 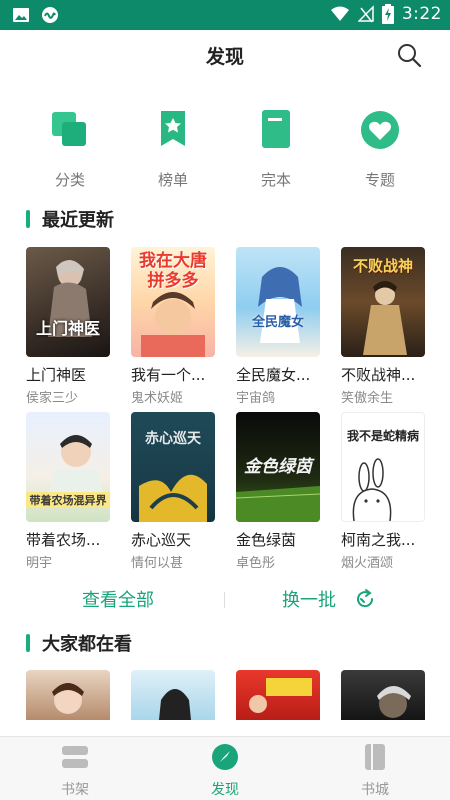 I want to click on cover-title: 不败战神, so click(x=382, y=266).